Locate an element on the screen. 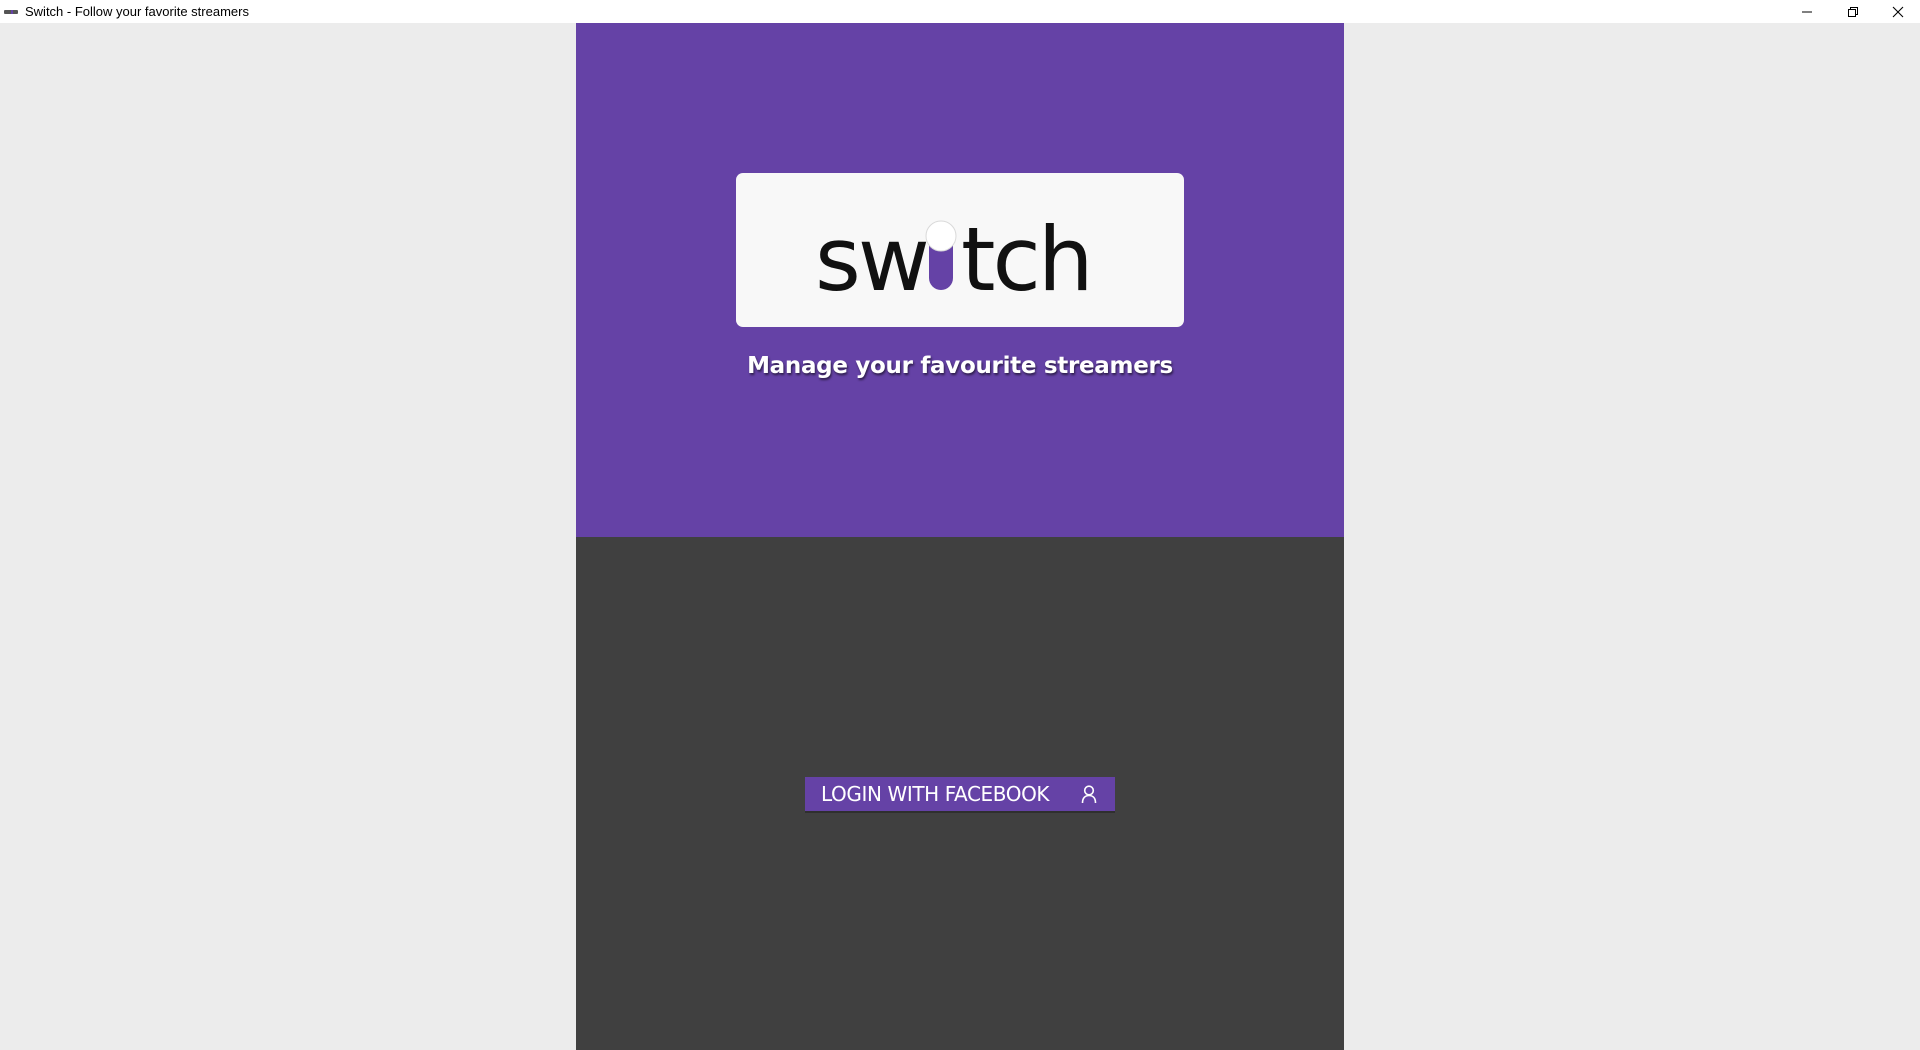 This screenshot has height=1050, width=1920. minimize-icon is located at coordinates (1807, 11).